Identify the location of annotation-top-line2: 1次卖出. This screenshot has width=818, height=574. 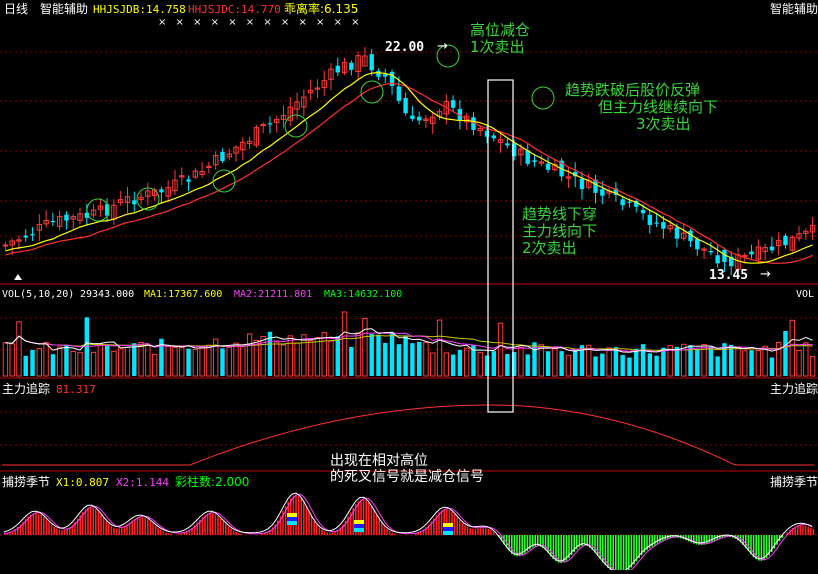
(497, 47).